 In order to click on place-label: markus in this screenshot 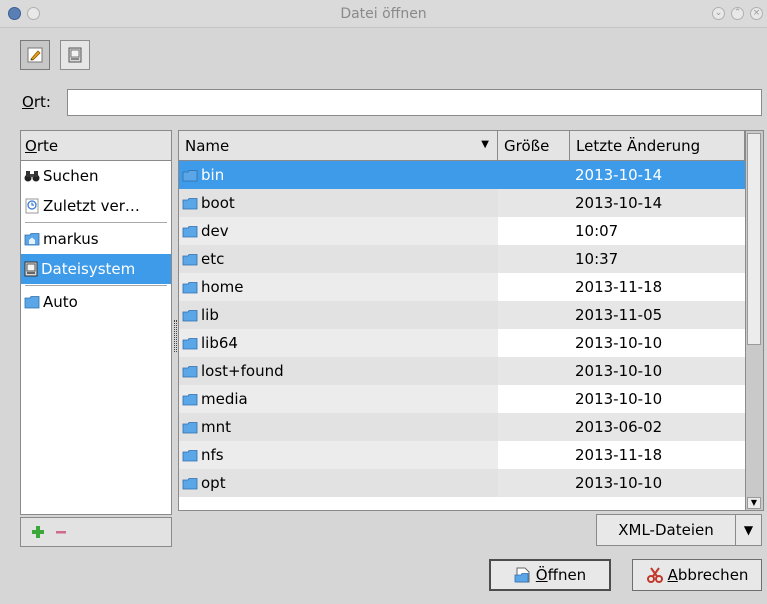, I will do `click(71, 239)`.